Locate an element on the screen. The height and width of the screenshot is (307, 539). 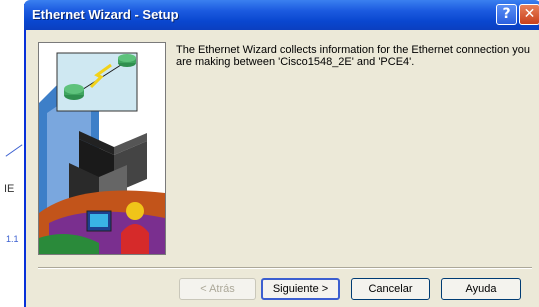
background-label-ie: IE is located at coordinates (9, 189).